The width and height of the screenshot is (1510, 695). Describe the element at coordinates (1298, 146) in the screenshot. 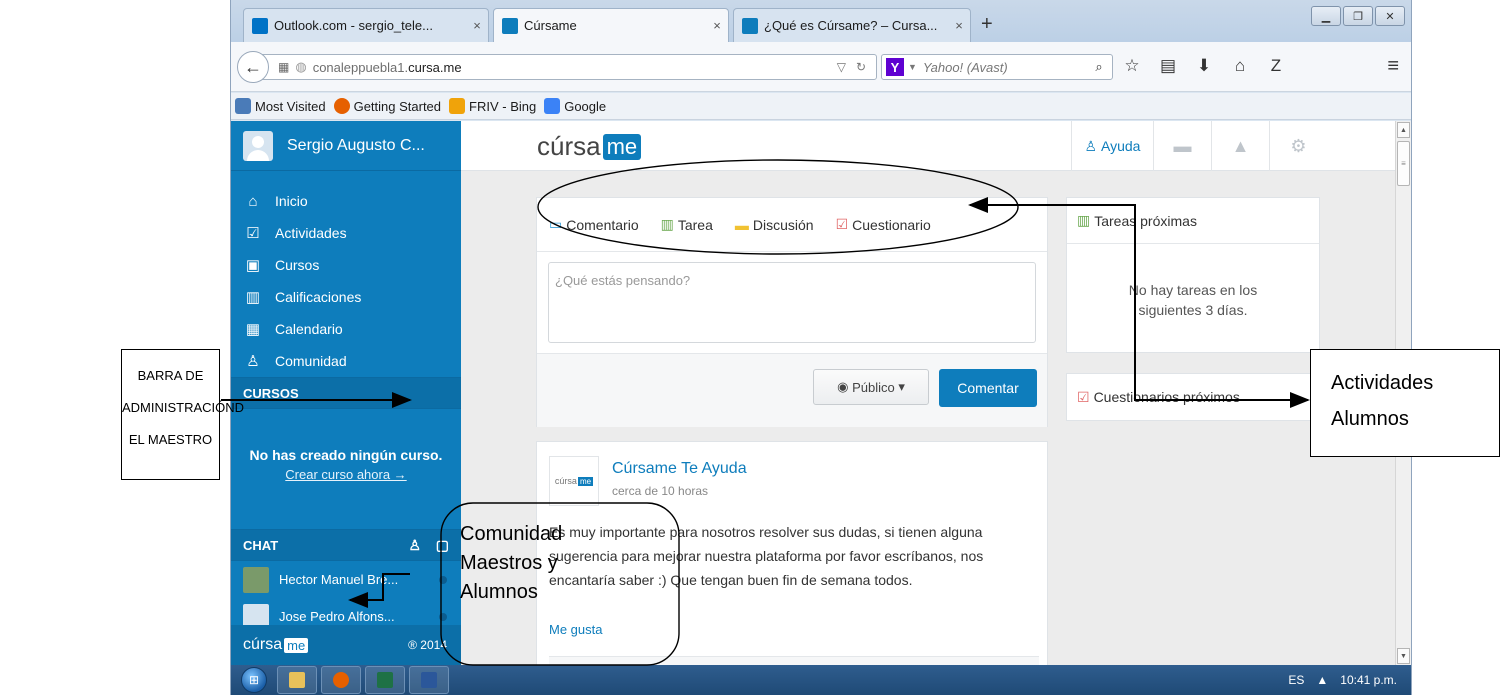

I see `gear-icon: ⚙` at that location.